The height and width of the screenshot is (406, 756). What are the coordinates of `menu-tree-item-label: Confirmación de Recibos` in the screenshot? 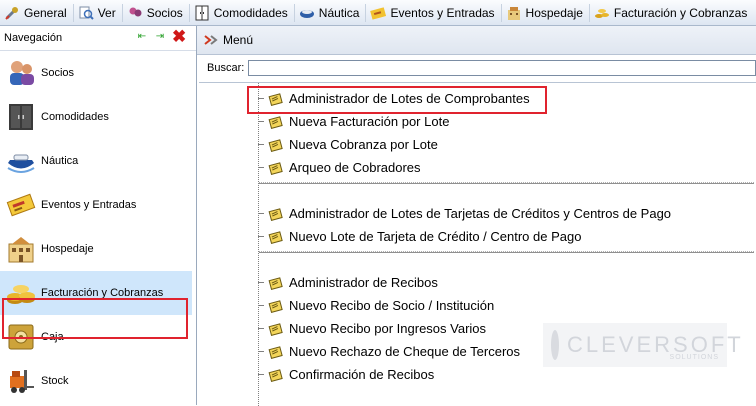 It's located at (362, 374).